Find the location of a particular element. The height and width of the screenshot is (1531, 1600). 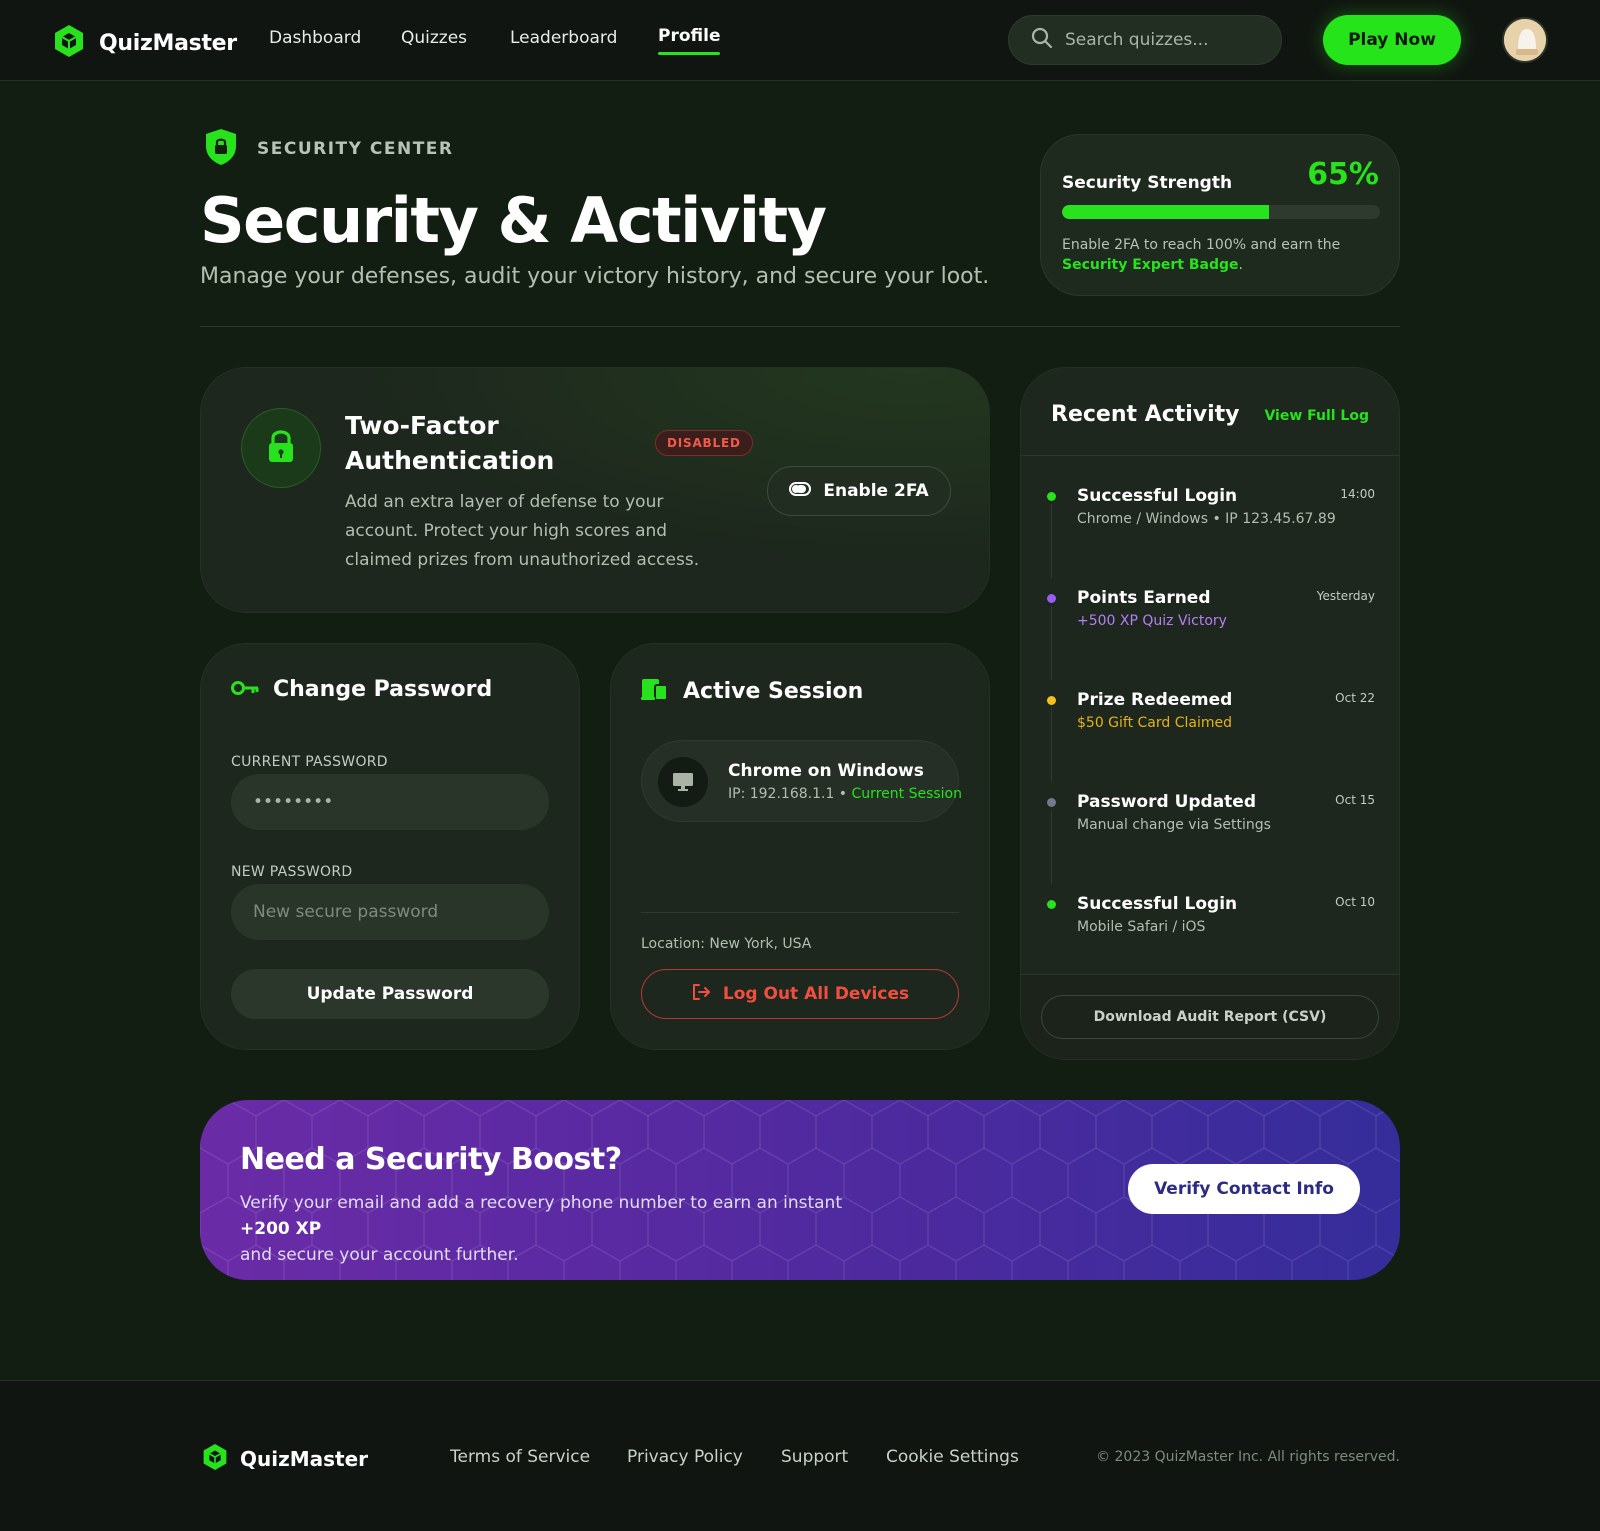

activity-title: Points Earned is located at coordinates (1144, 598).